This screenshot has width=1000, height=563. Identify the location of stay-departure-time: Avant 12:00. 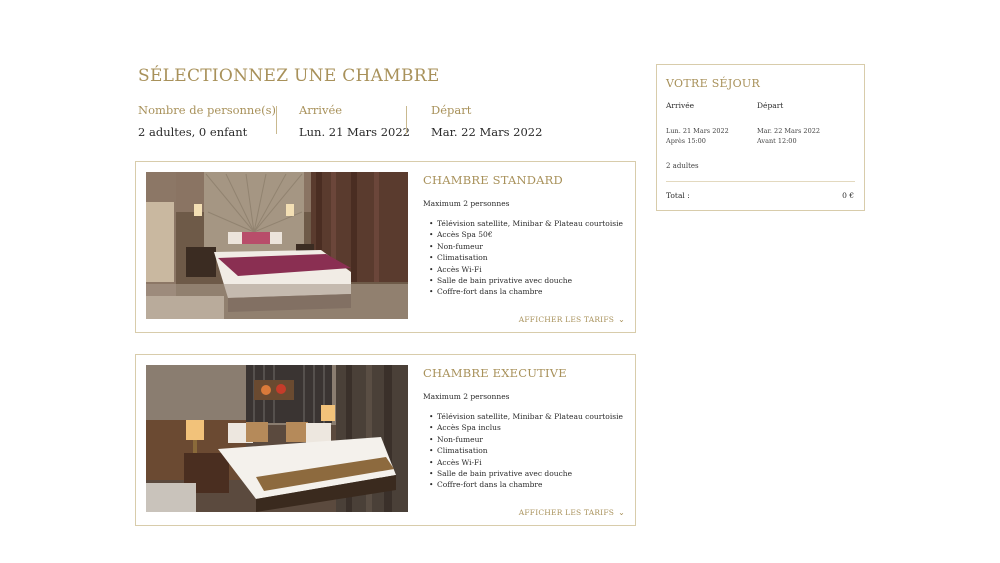
(777, 141).